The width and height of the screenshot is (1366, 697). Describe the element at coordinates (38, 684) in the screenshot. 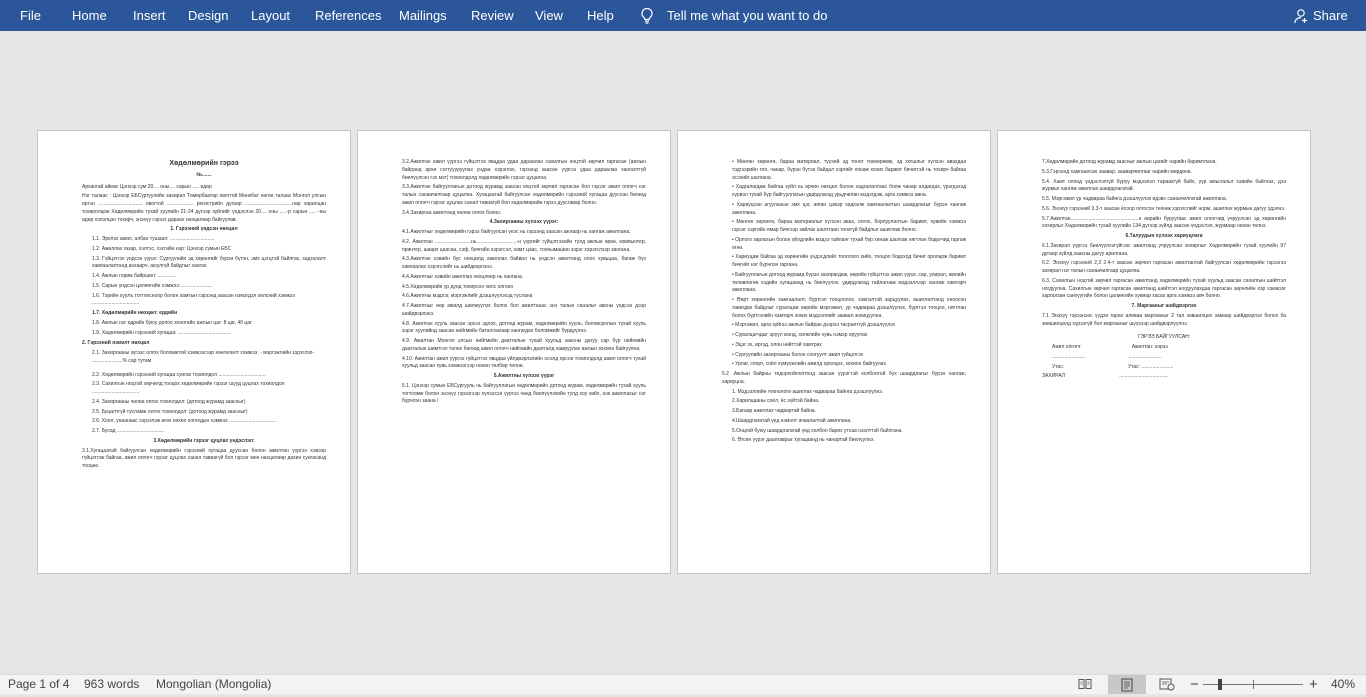

I see `page-count: Page 1 of 4` at that location.